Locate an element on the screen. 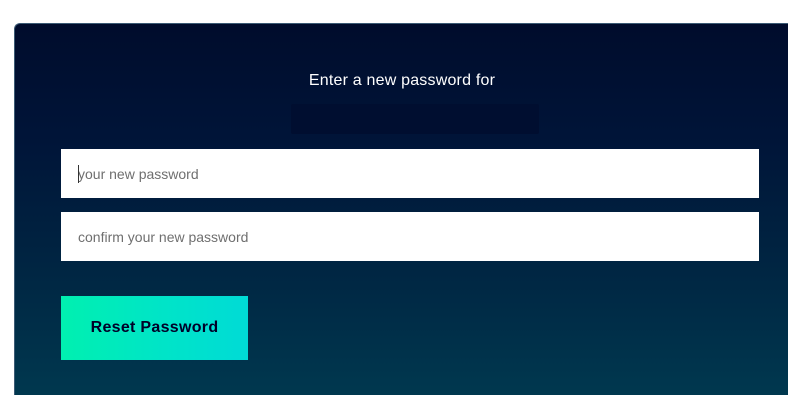 This screenshot has height=395, width=788. text-cursor is located at coordinates (78, 174).